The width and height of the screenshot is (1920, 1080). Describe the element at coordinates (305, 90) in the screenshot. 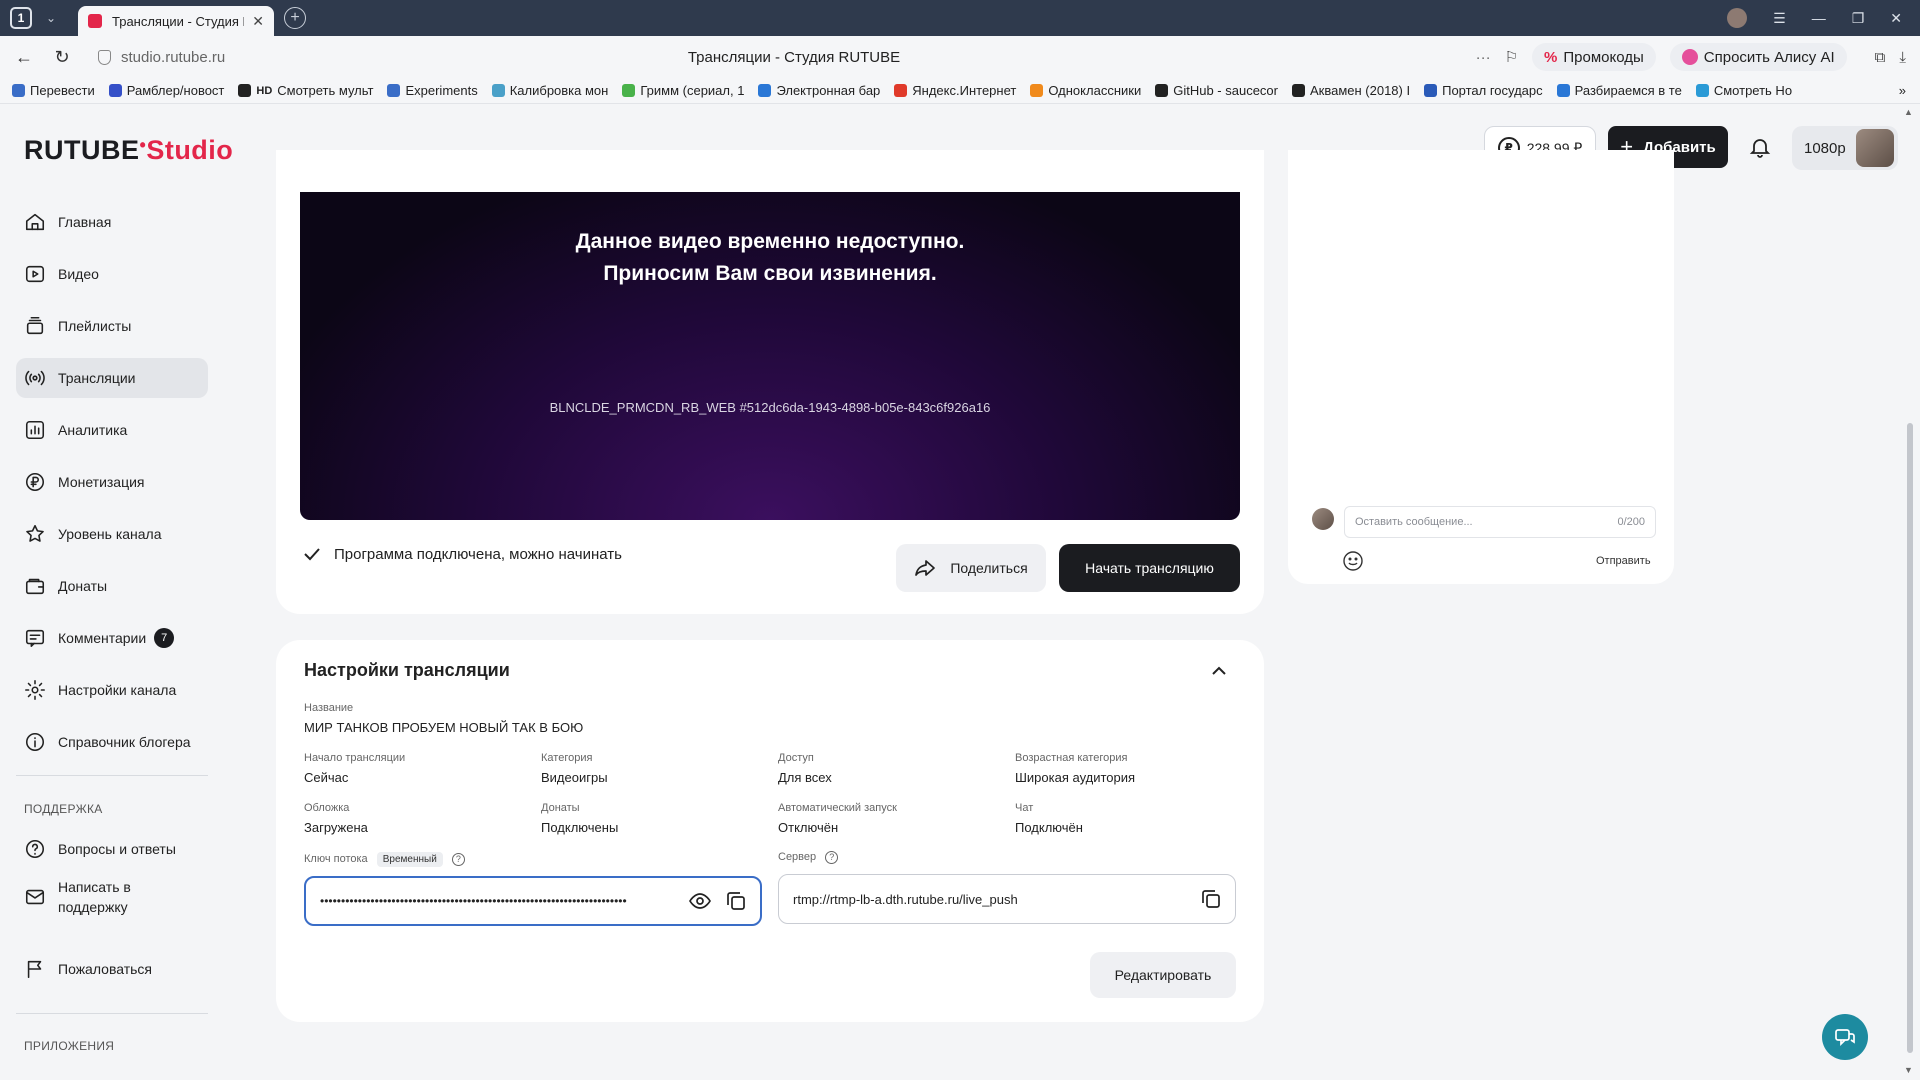

I see `bookmark-item: HD Смотреть мульт` at that location.